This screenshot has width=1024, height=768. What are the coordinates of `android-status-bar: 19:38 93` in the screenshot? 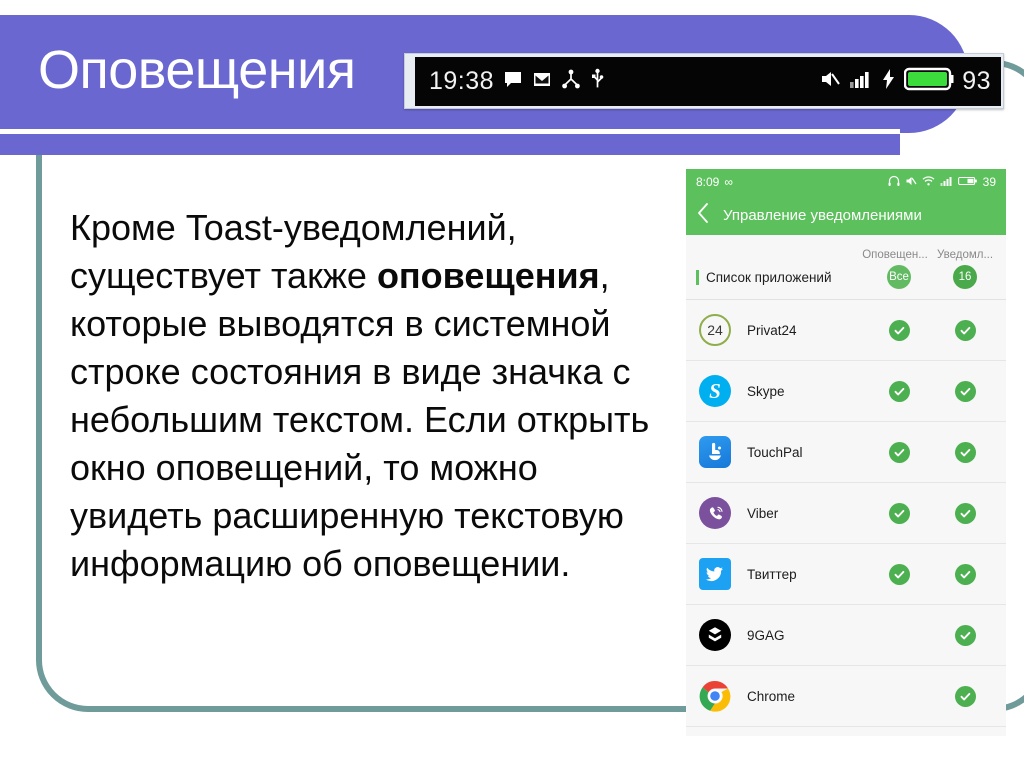 It's located at (708, 81).